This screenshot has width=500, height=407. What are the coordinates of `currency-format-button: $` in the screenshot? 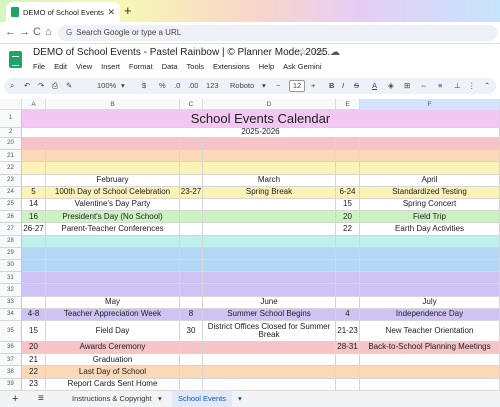 It's located at (144, 86).